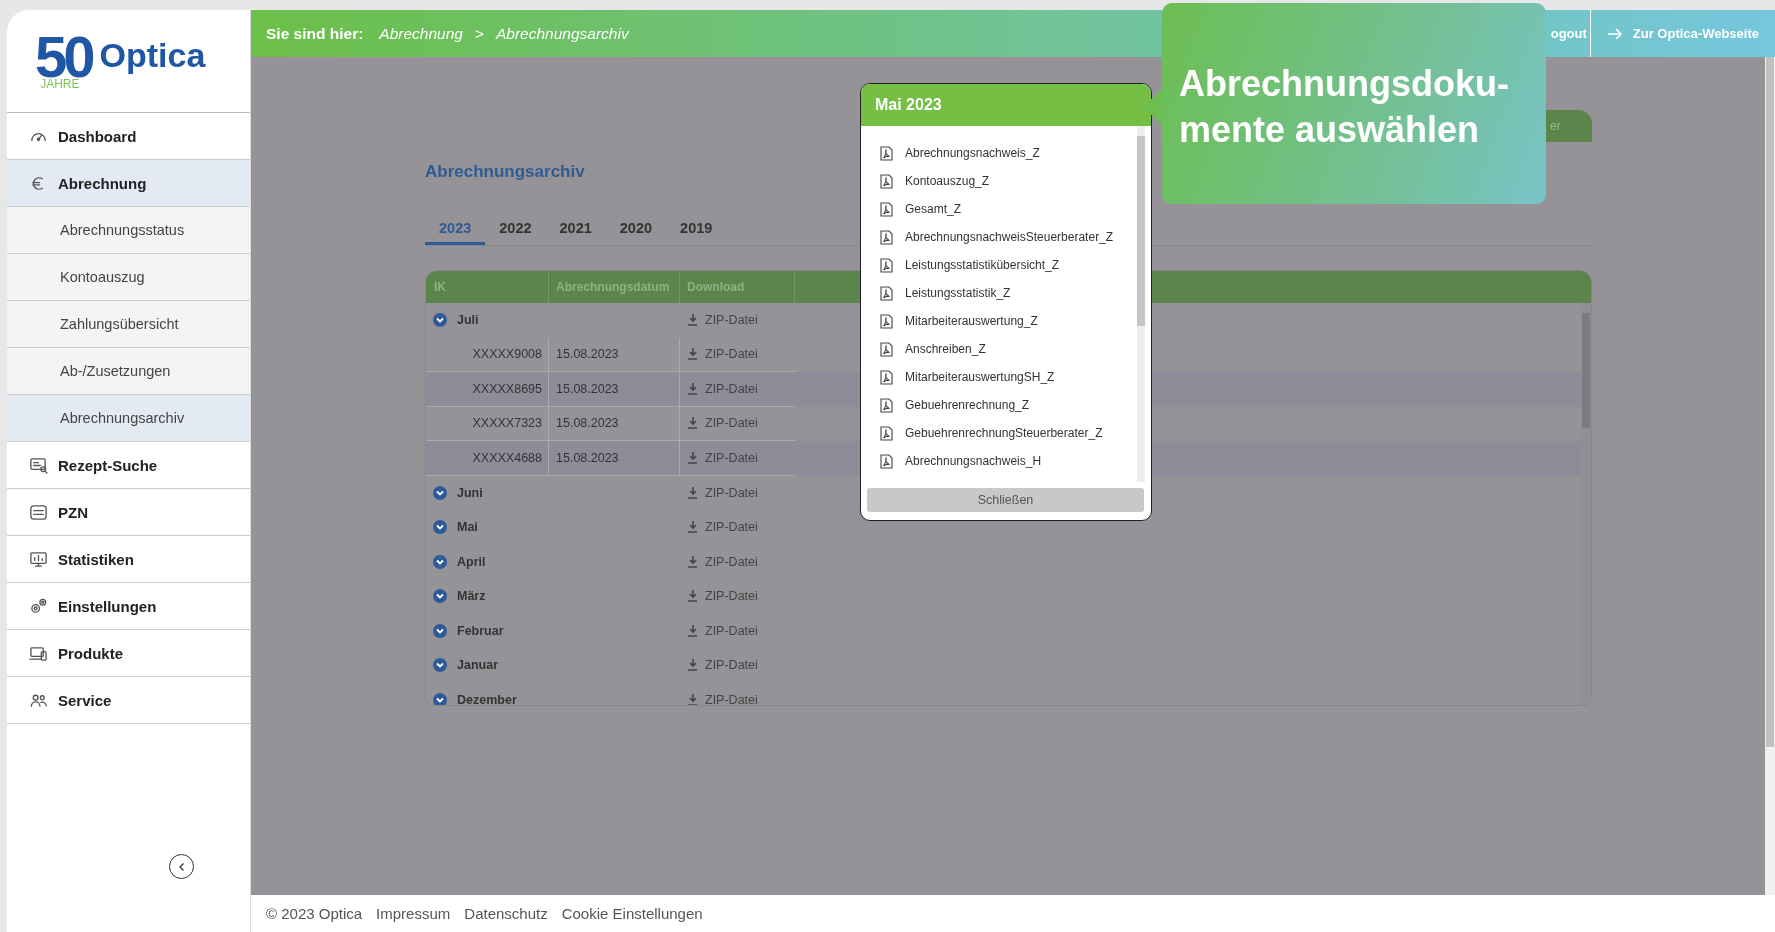 The image size is (1775, 932). Describe the element at coordinates (1614, 33) in the screenshot. I see `arrow-right-icon` at that location.